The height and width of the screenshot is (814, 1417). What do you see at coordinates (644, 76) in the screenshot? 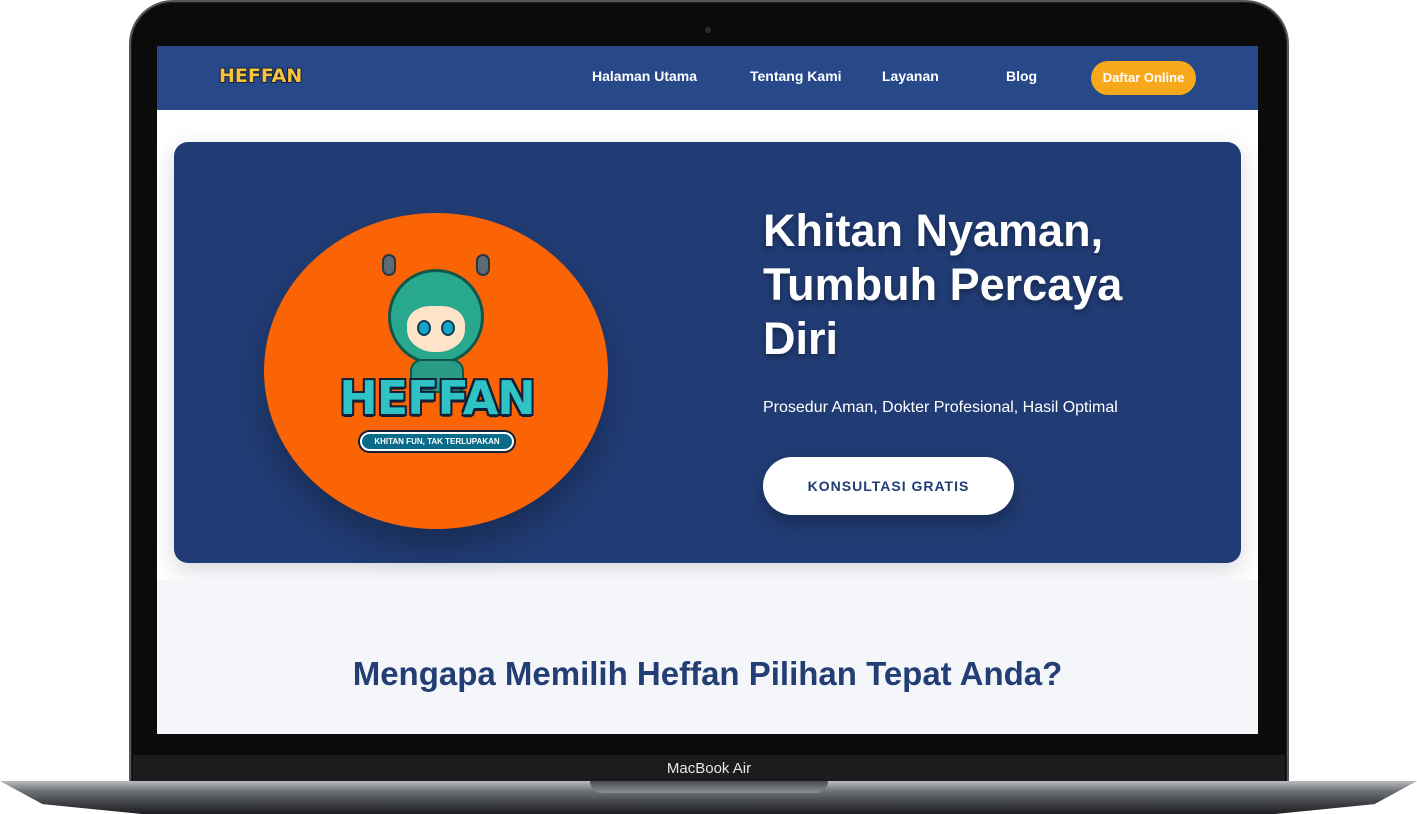
I see `nav-item-halaman-utama: Halaman Utama` at bounding box center [644, 76].